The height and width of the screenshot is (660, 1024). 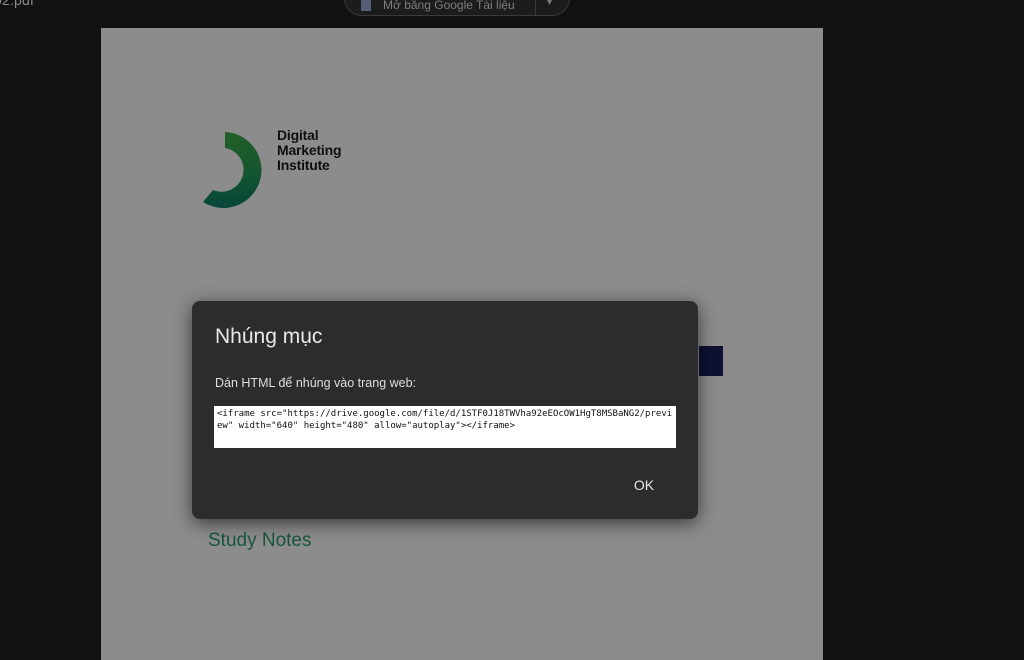 I want to click on study-notes-heading: Study Notes, so click(x=260, y=540).